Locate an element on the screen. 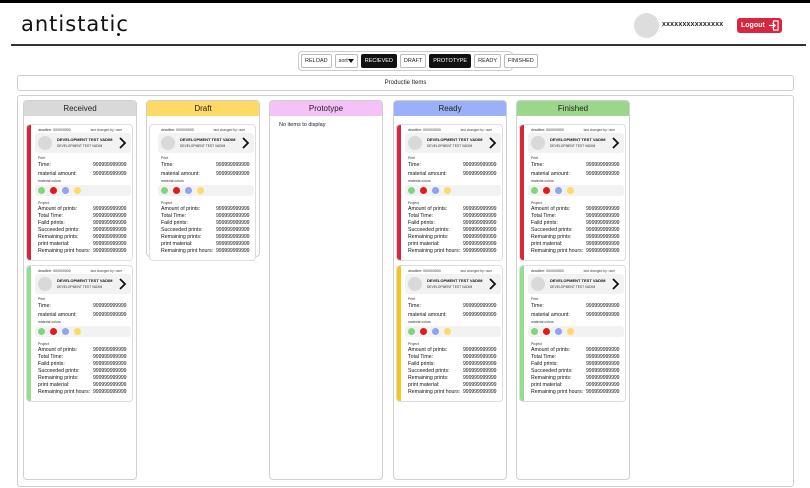 This screenshot has height=488, width=810. filter-ready-button: READY is located at coordinates (488, 61).